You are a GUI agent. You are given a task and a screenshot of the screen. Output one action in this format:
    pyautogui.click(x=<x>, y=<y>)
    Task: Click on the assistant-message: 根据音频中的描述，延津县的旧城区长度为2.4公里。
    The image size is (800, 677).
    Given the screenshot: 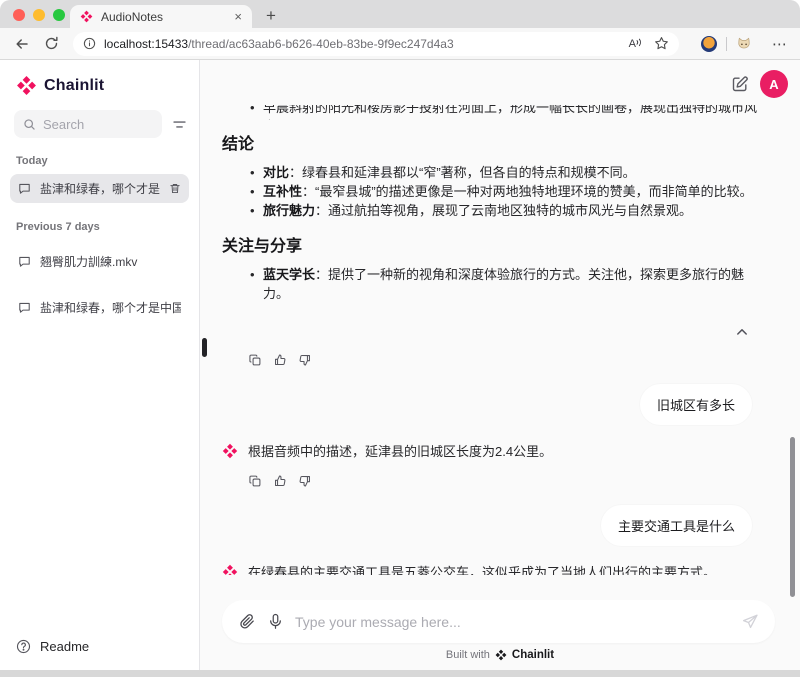 What is the action you would take?
    pyautogui.click(x=491, y=451)
    